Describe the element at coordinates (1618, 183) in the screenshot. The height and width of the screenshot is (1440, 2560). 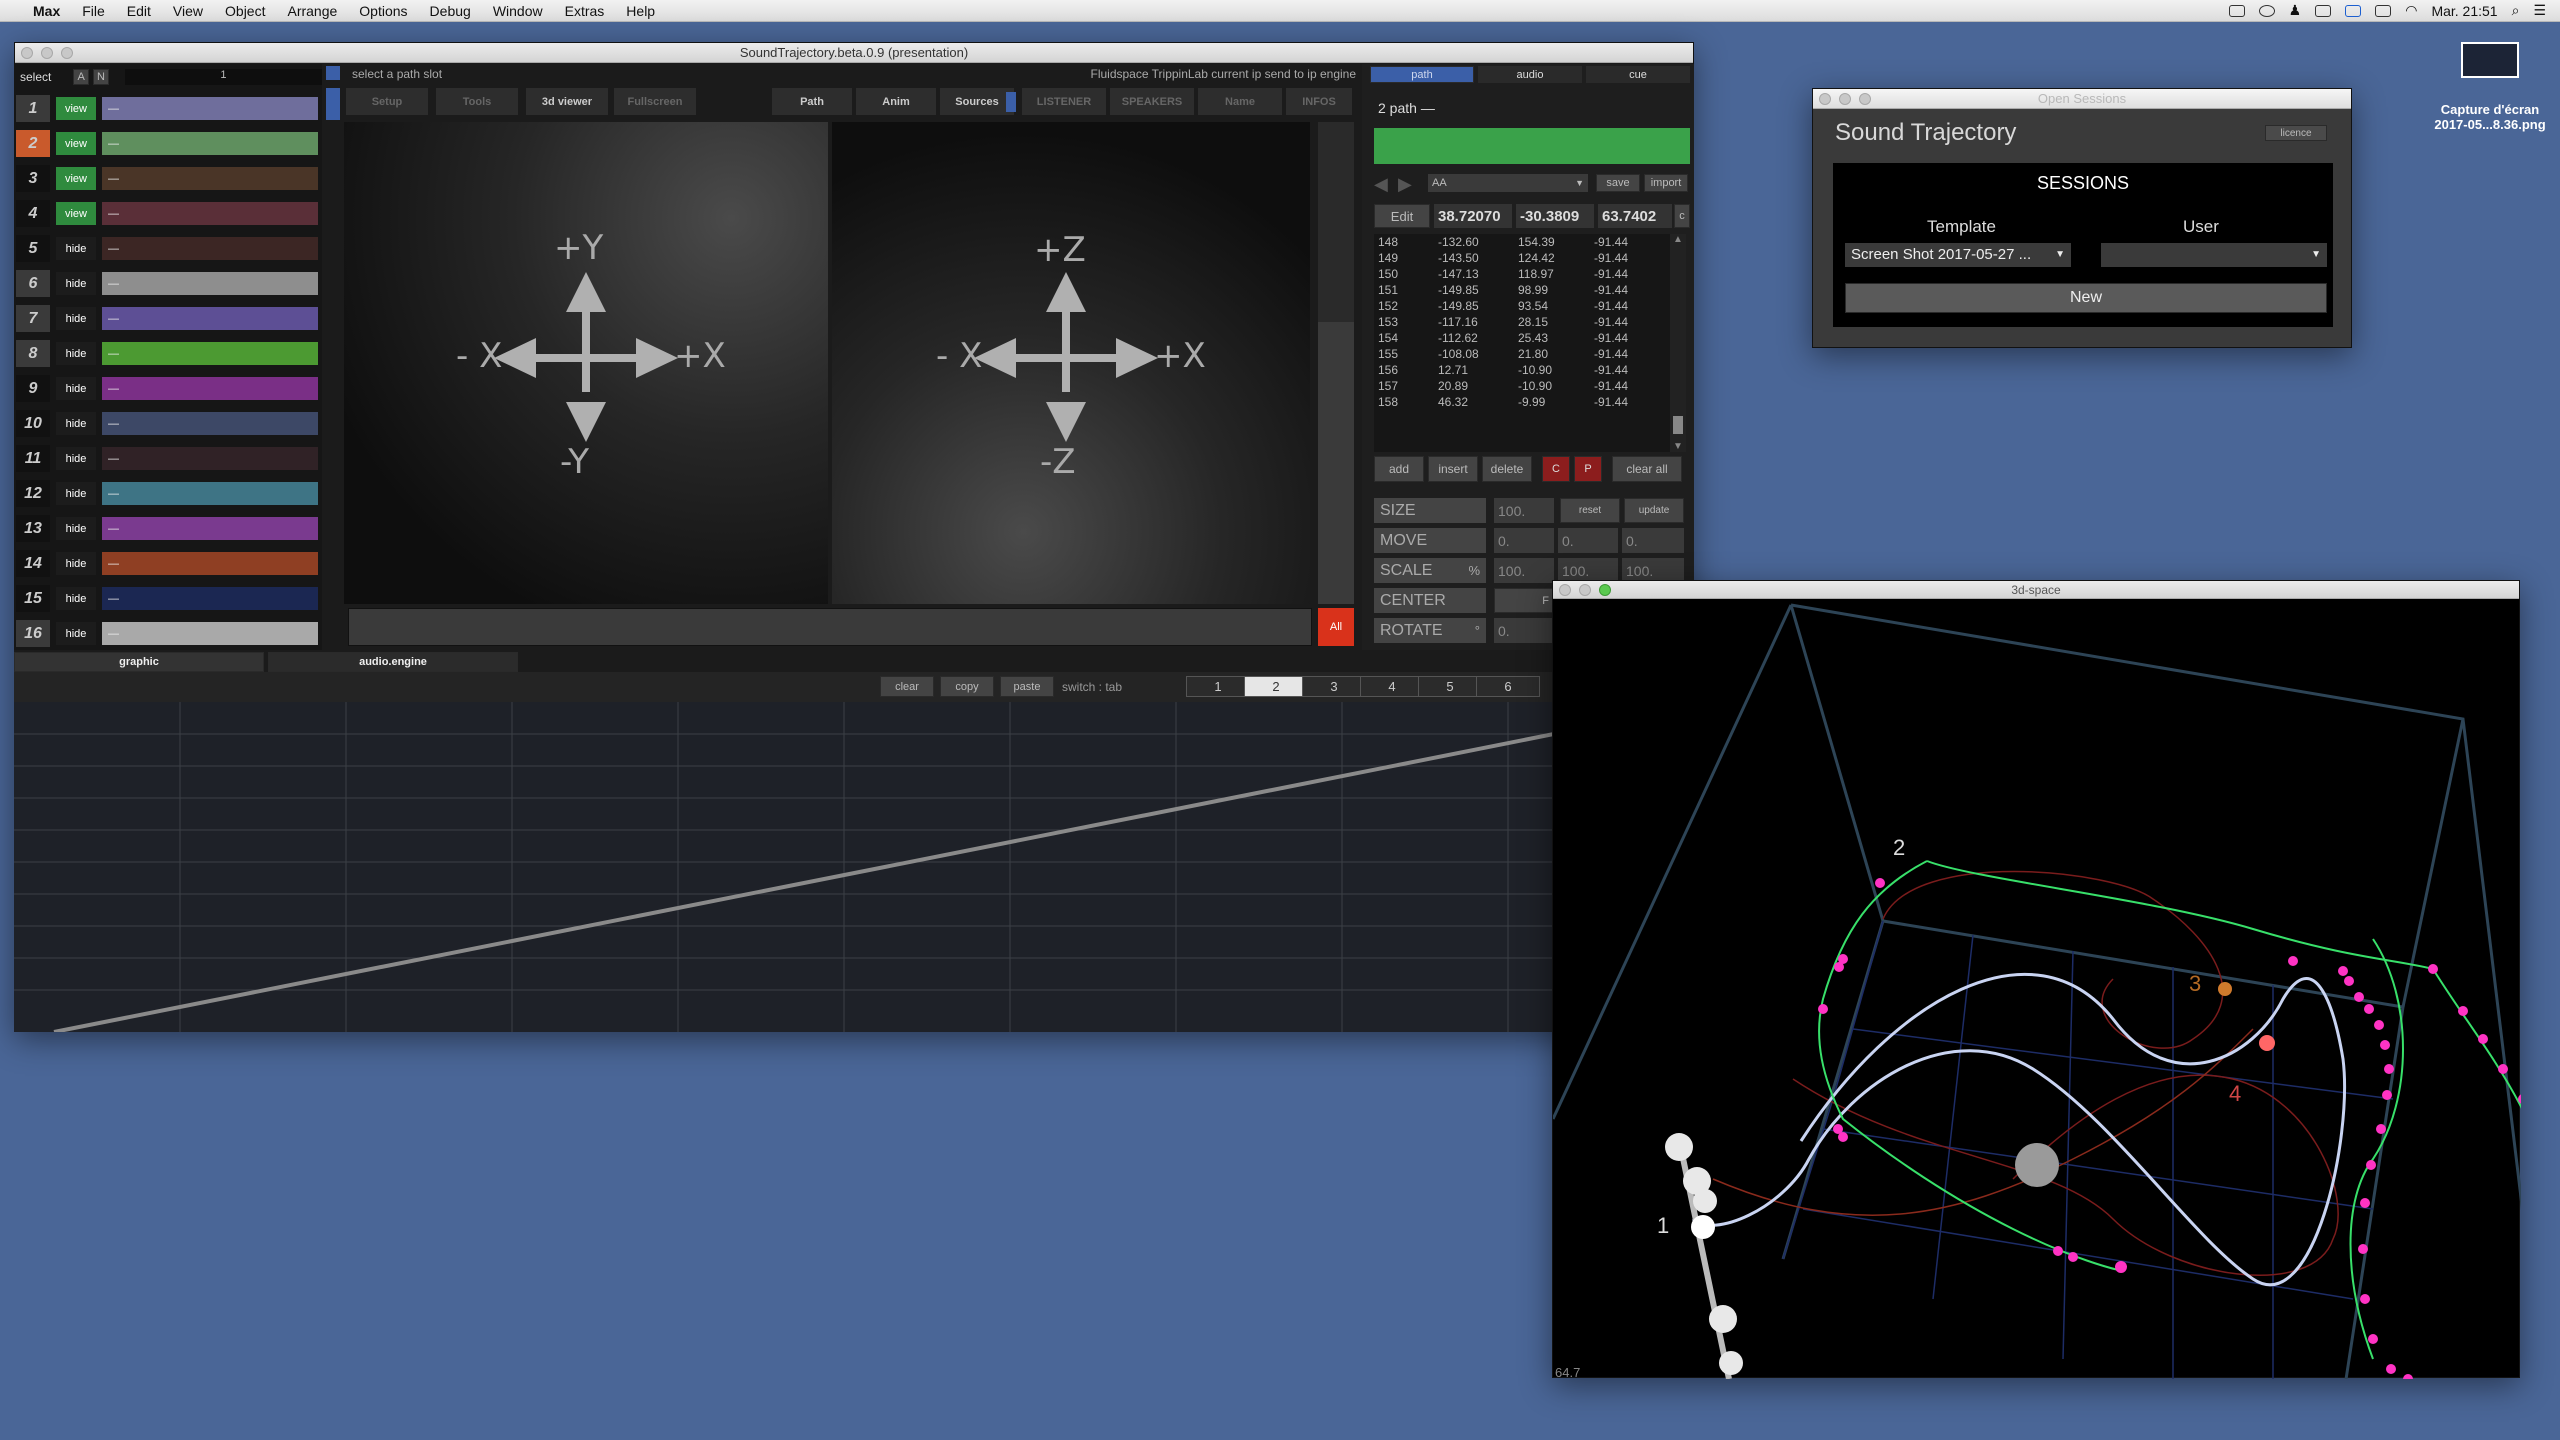
I see `save-button: save` at that location.